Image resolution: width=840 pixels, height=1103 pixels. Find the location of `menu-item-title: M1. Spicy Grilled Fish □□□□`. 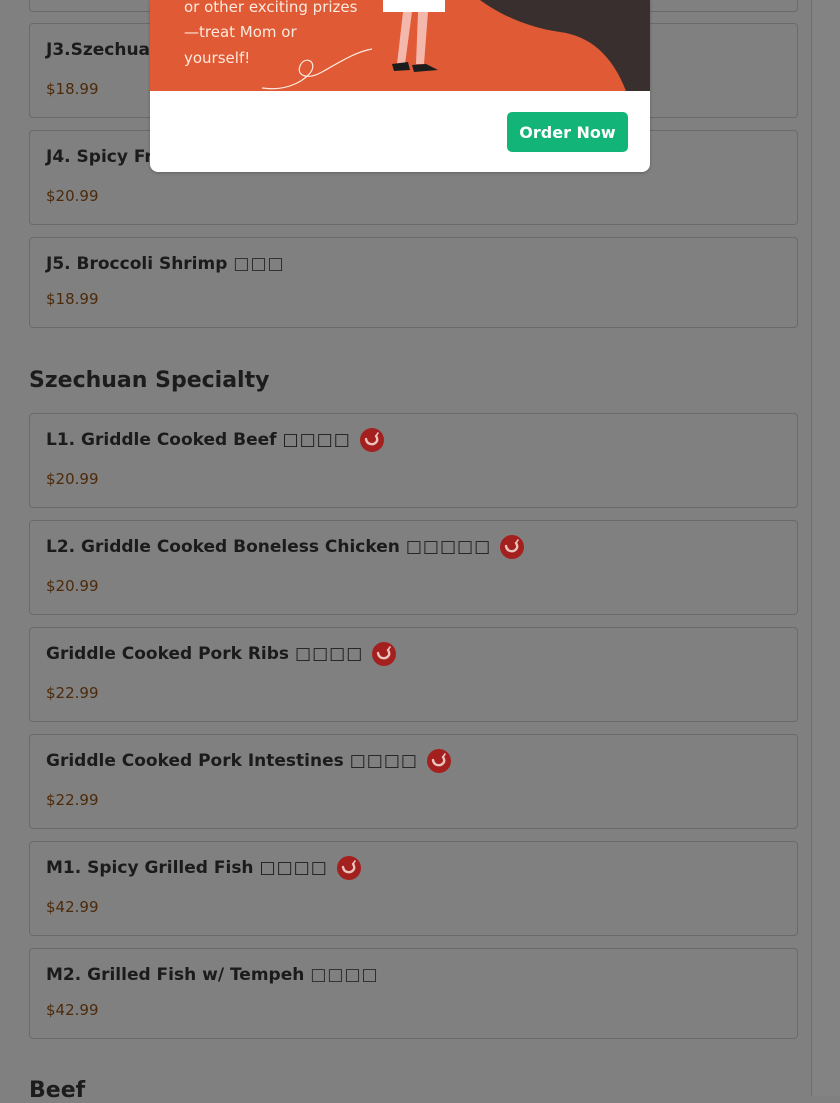

menu-item-title: M1. Spicy Grilled Fish □□□□ is located at coordinates (203, 868).